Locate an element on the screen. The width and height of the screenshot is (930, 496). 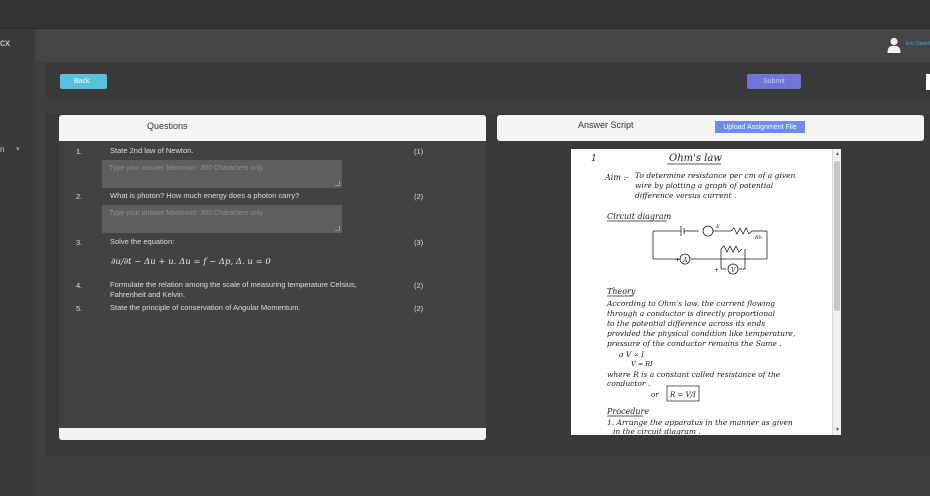
script-or-label: or is located at coordinates (655, 395).